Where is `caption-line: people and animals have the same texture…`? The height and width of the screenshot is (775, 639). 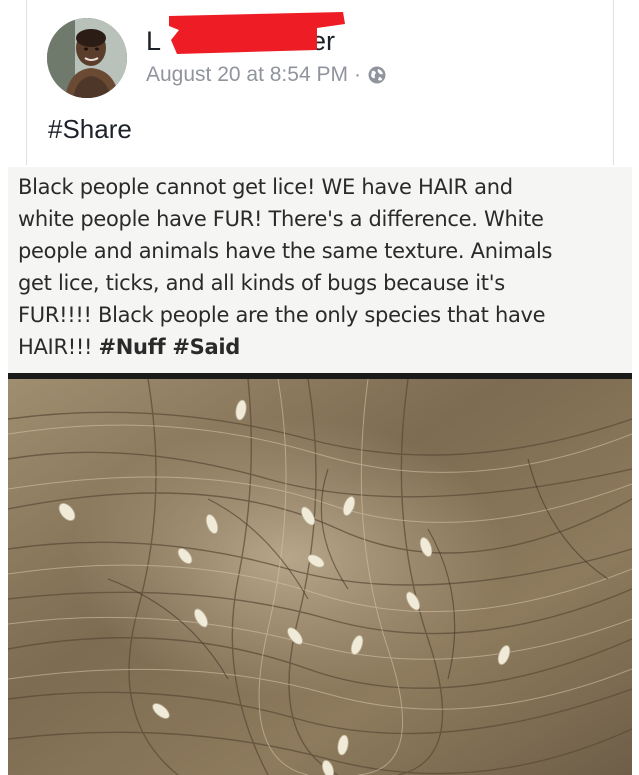
caption-line: people and animals have the same texture… is located at coordinates (285, 251).